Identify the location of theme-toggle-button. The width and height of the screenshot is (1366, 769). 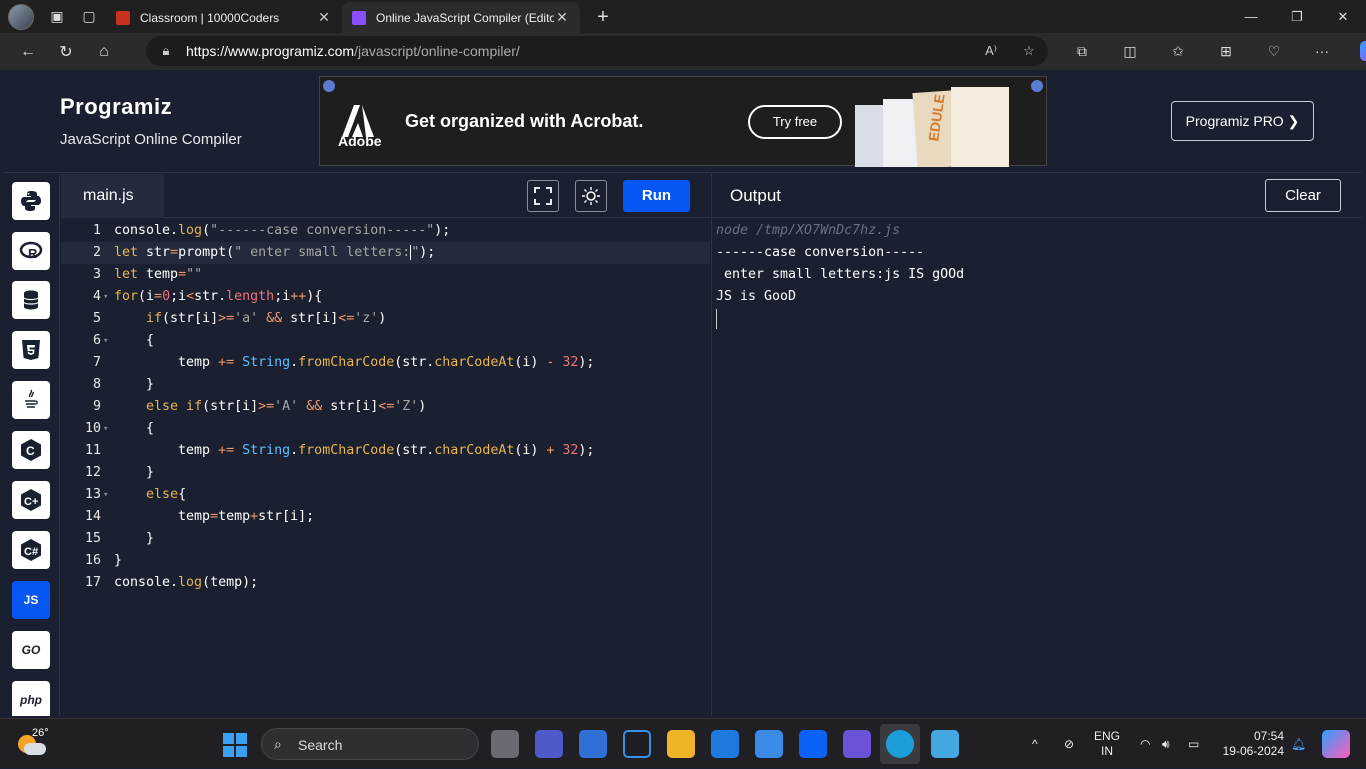
(591, 196).